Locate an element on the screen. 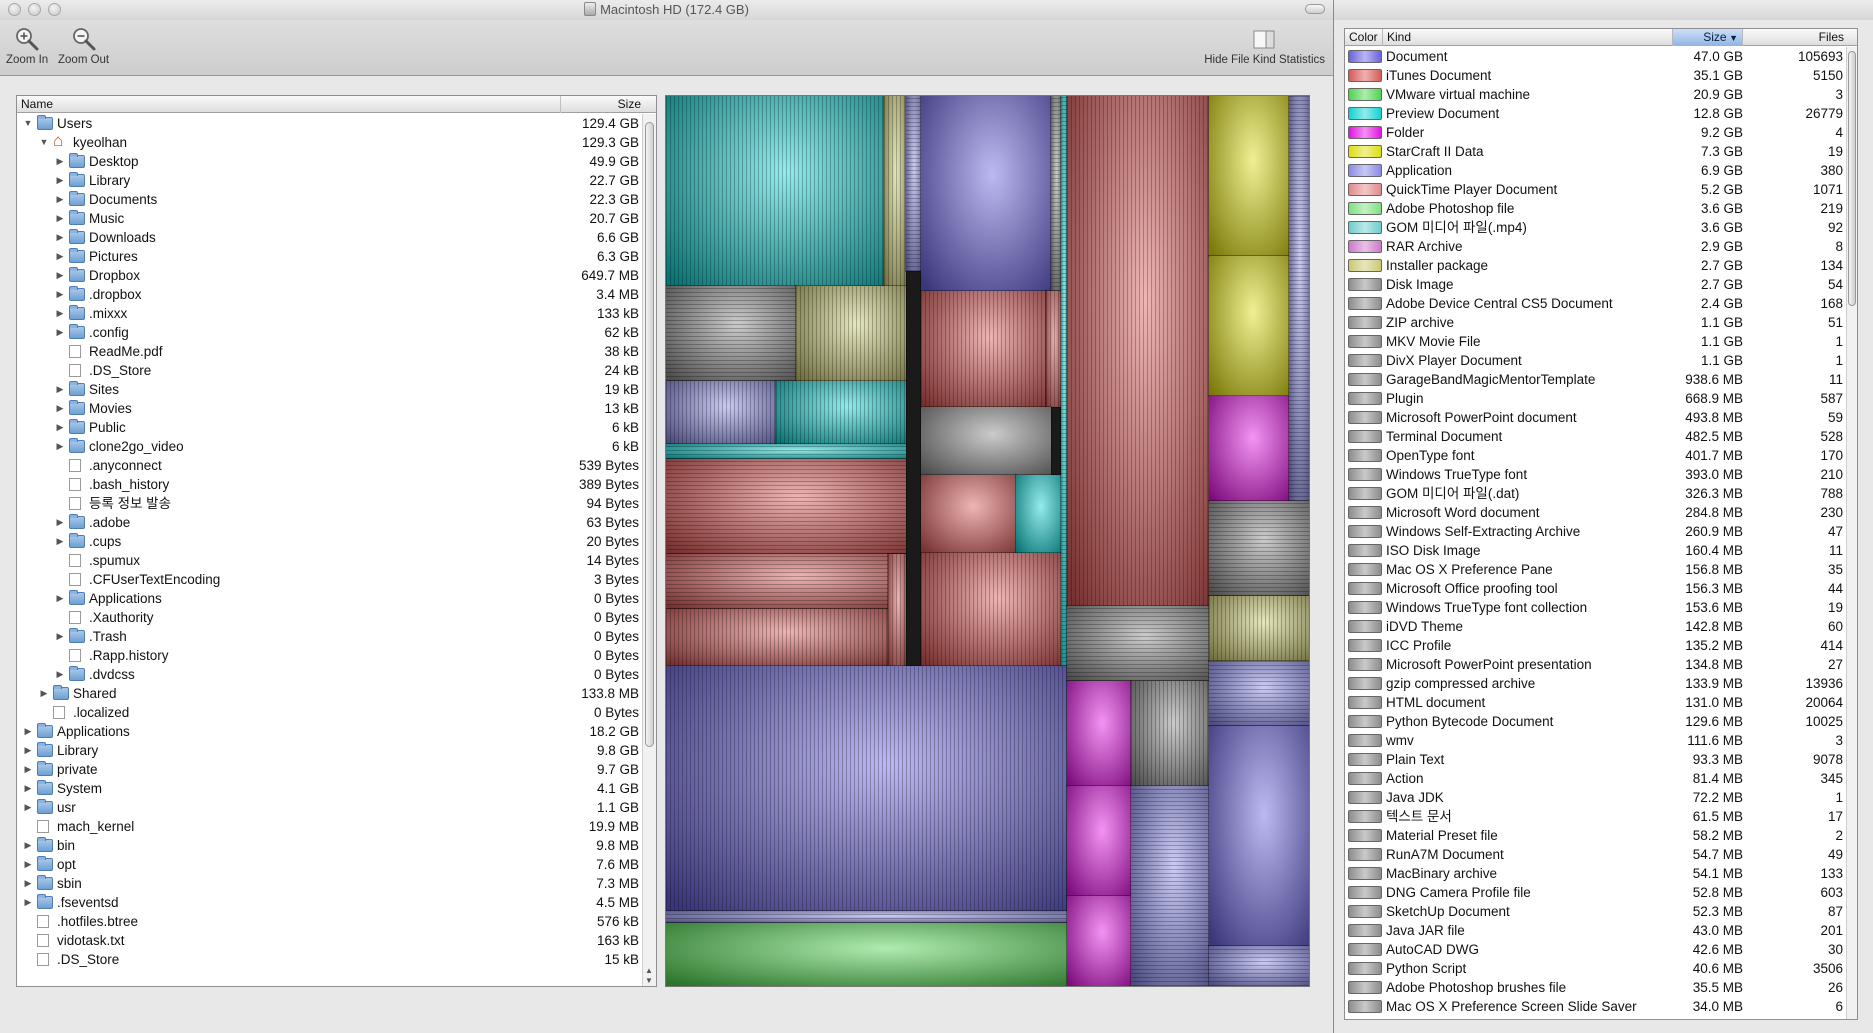 The image size is (1873, 1033). file-kind-row: Python Bytecode Document 129.6 MB 10025 is located at coordinates (1596, 721).